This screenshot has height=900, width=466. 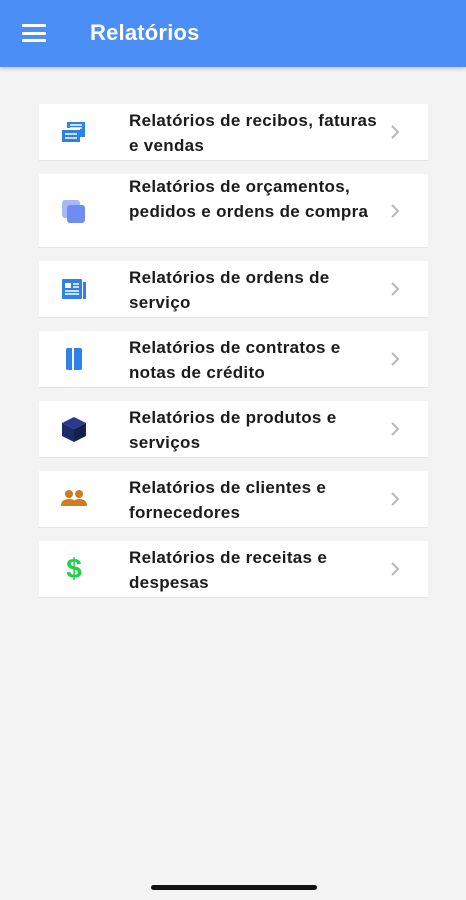 I want to click on report-item-label: Relatórios de ordens de serviço, so click(x=229, y=290).